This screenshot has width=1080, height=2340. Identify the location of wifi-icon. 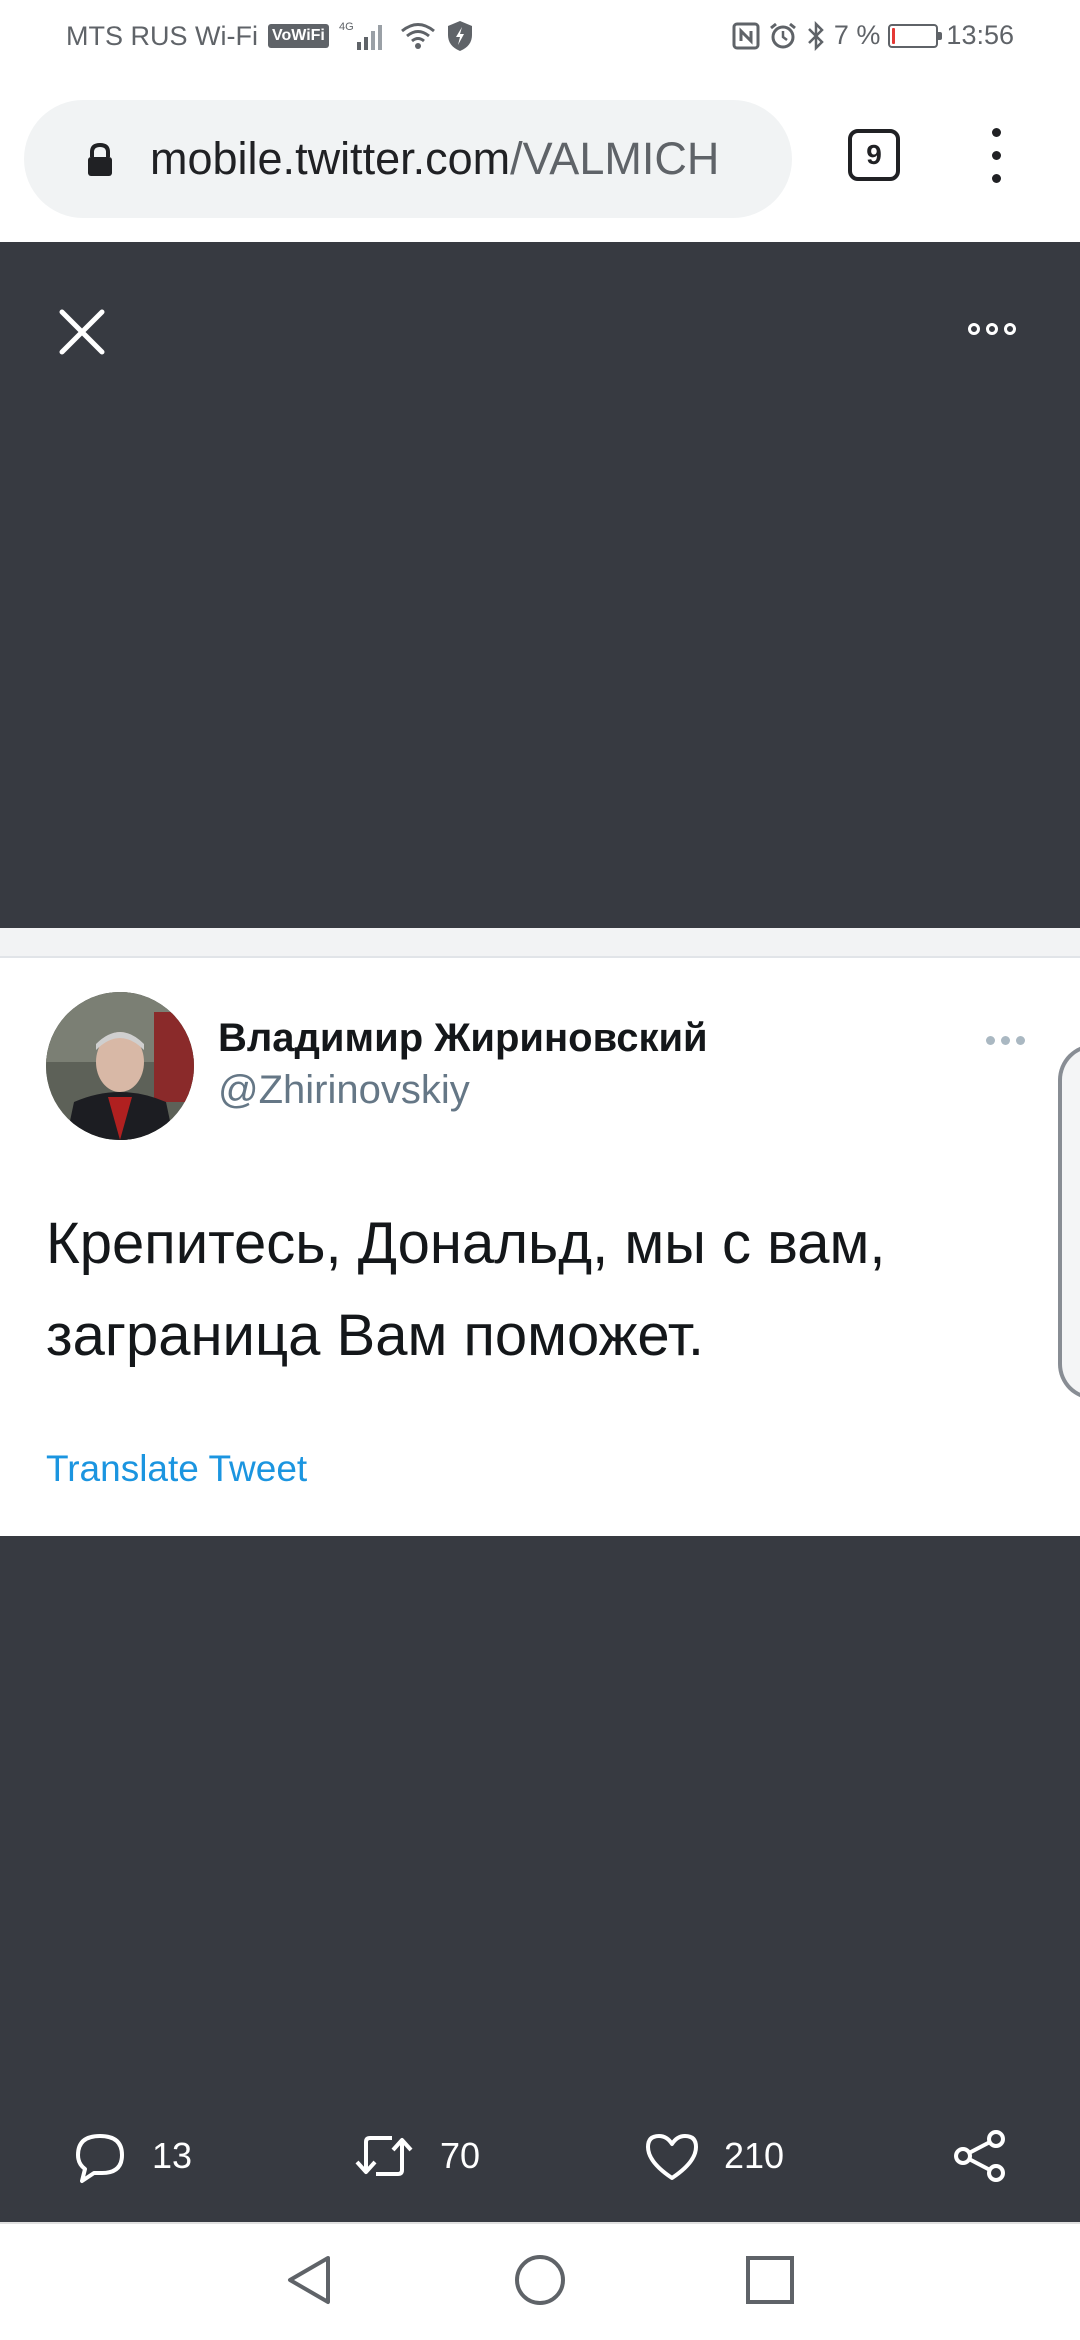
(418, 36).